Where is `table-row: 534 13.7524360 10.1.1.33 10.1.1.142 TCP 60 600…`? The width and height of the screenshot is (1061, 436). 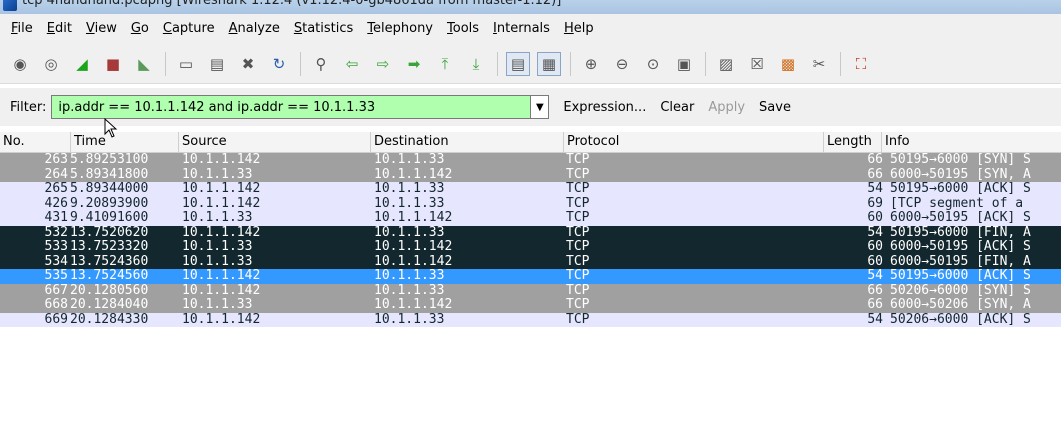
table-row: 534 13.7524360 10.1.1.33 10.1.1.142 TCP 60 600… is located at coordinates (530, 261).